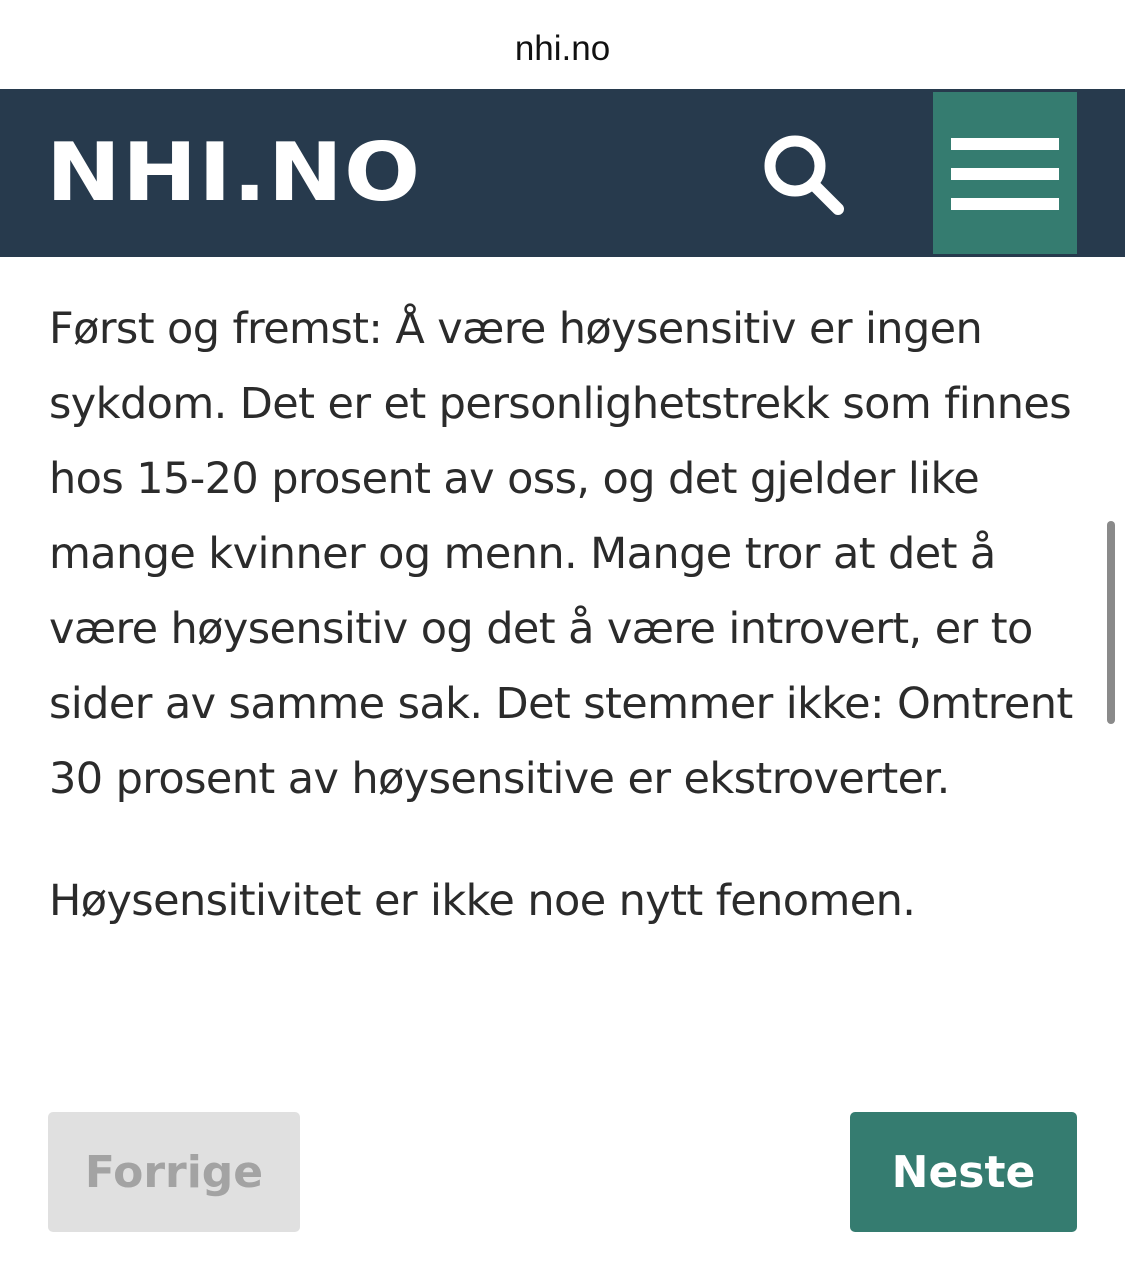  What do you see at coordinates (233, 173) in the screenshot?
I see `site-logo: NHI.NO` at bounding box center [233, 173].